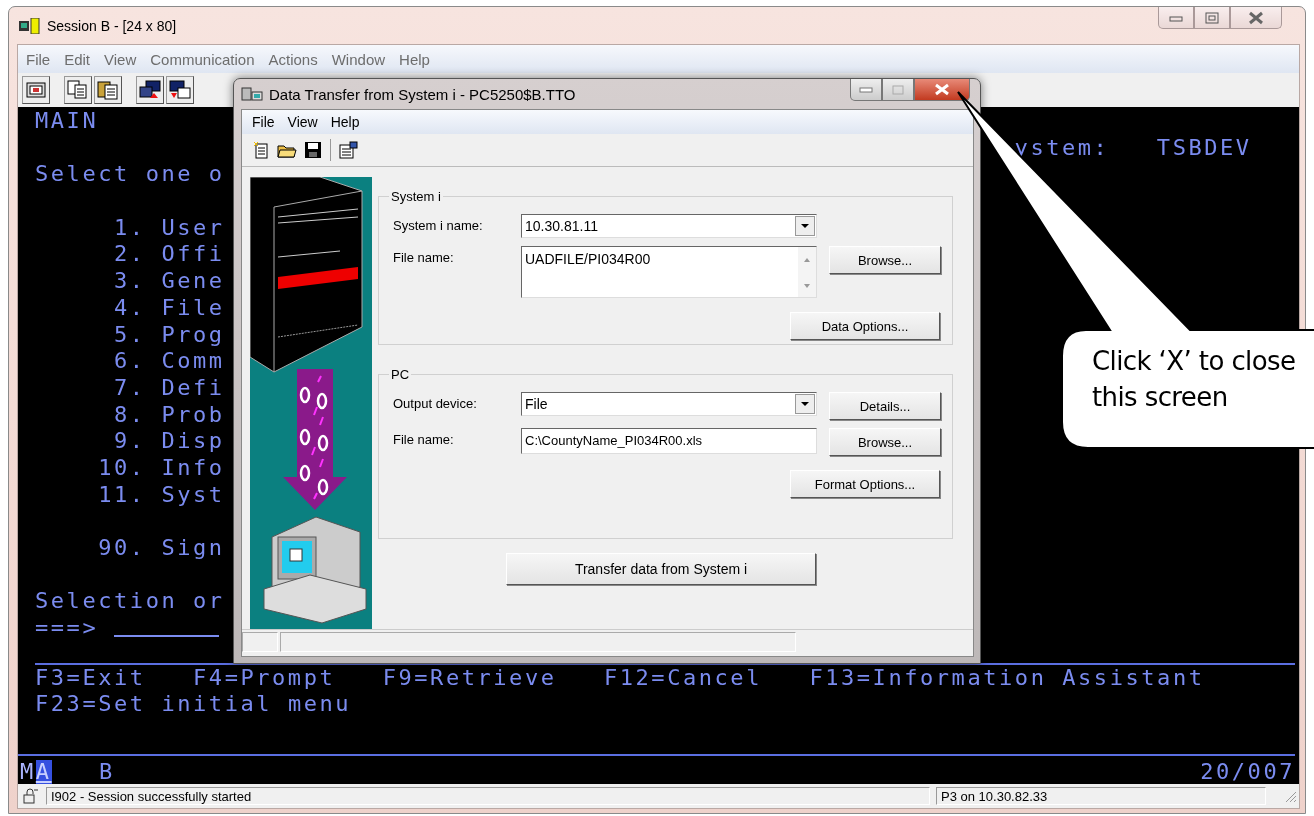 The width and height of the screenshot is (1314, 816). What do you see at coordinates (1101, 796) in the screenshot?
I see `connection-status: P3 on 10.30.82.33` at bounding box center [1101, 796].